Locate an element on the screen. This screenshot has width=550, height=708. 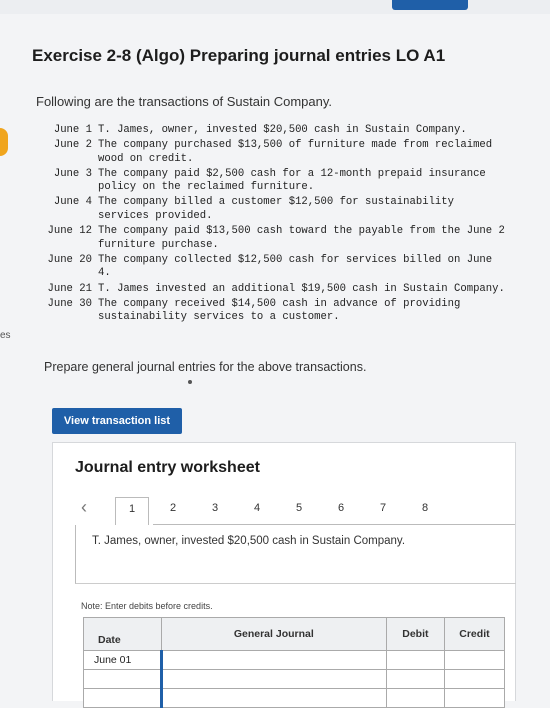
transaction-date: June 2 is located at coordinates (72, 145).